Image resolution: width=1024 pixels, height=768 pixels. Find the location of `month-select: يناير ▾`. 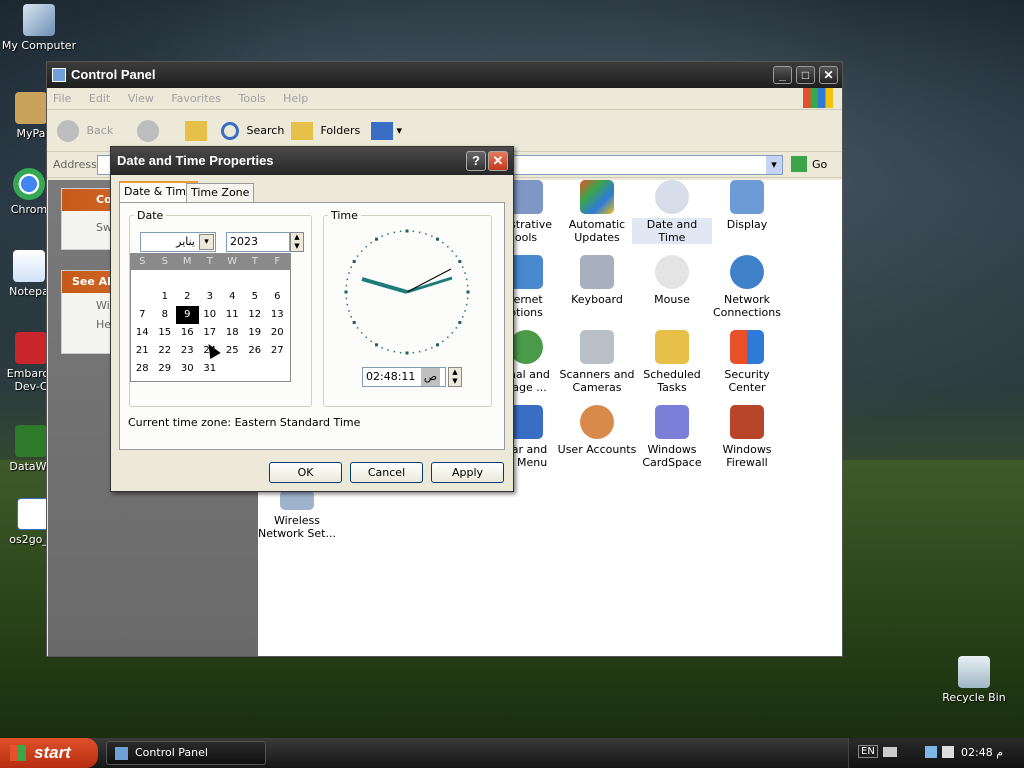

month-select: يناير ▾ is located at coordinates (178, 242).